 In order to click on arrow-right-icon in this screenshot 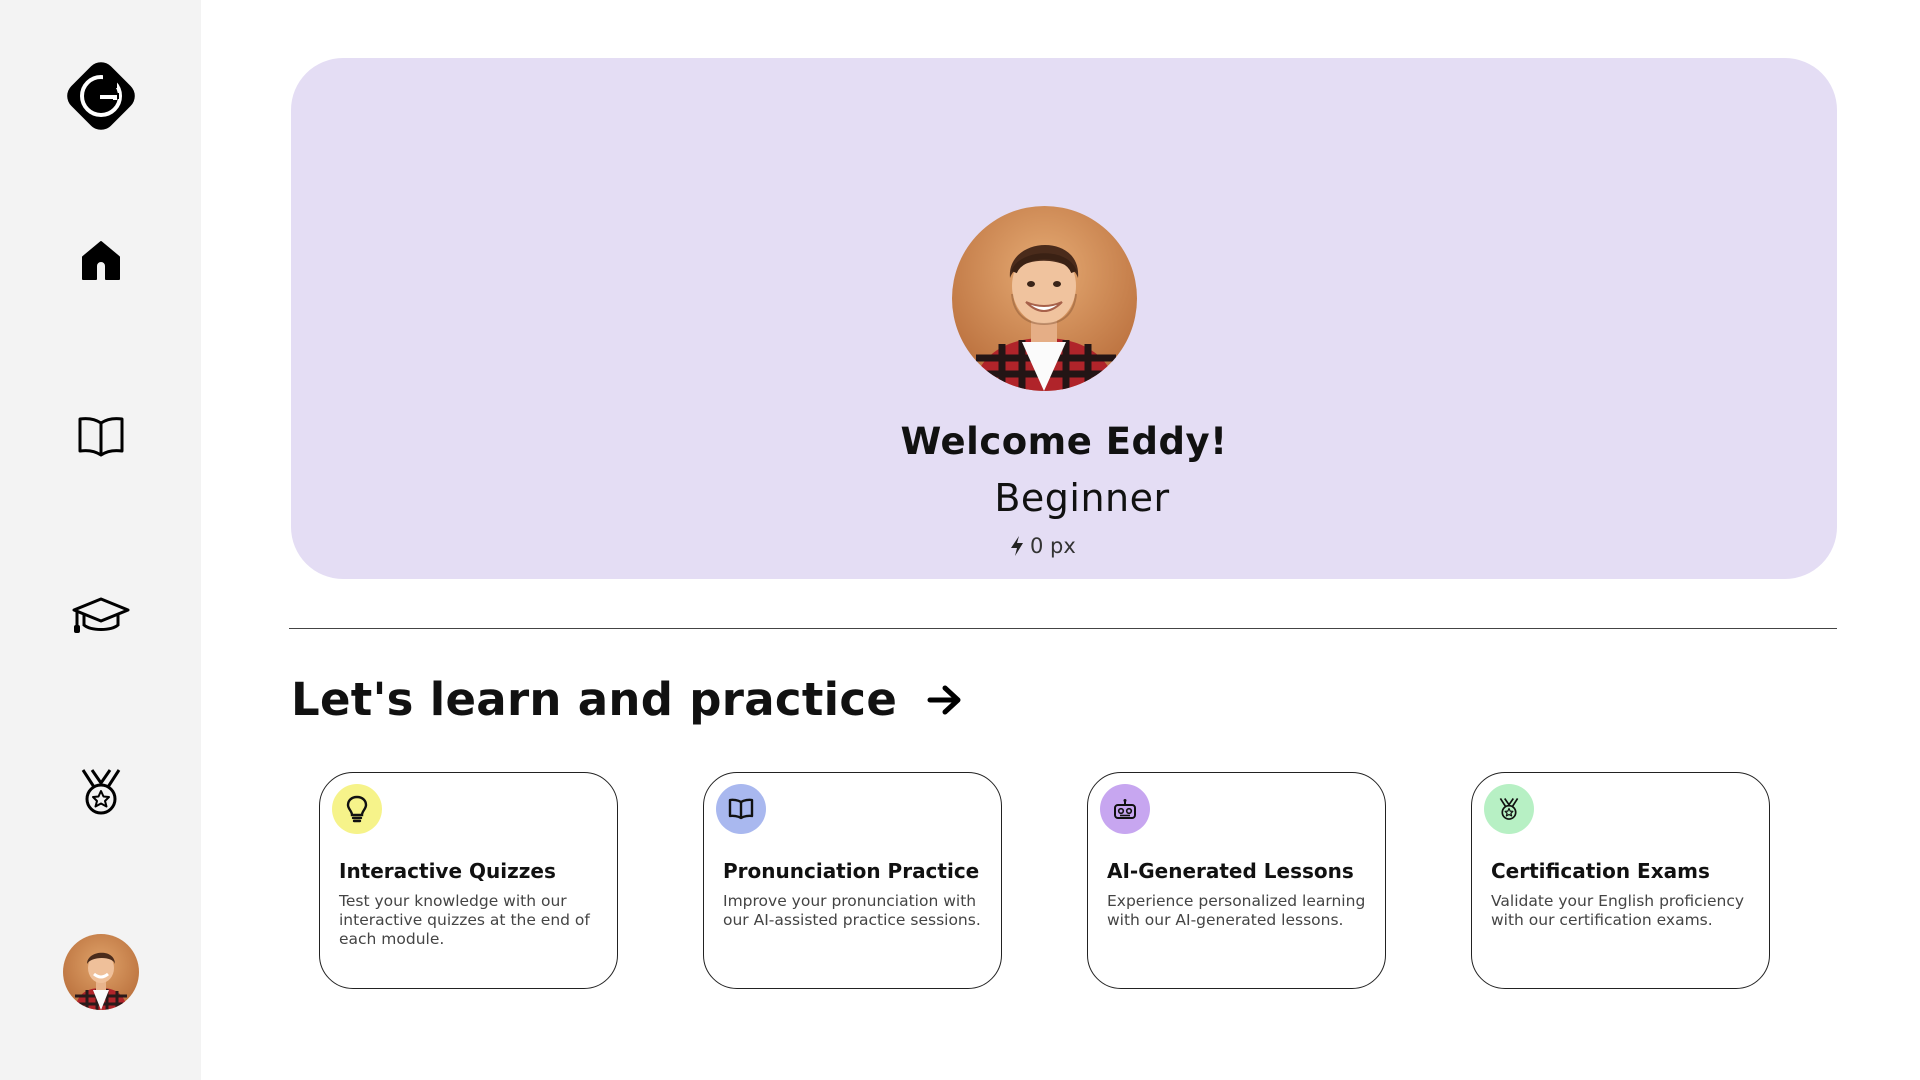, I will do `click(945, 700)`.